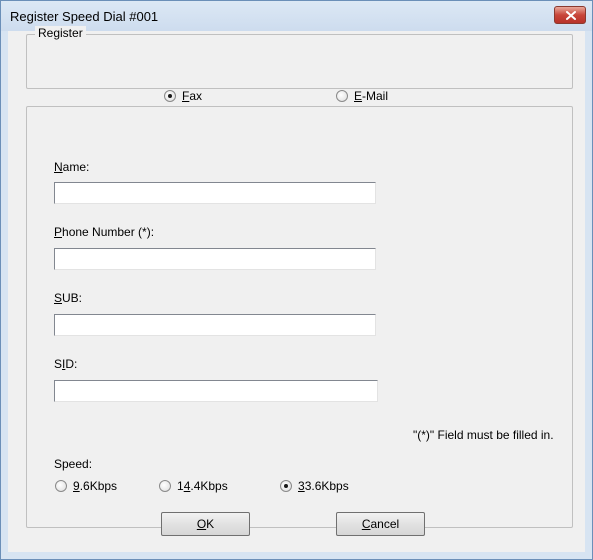  What do you see at coordinates (380, 524) in the screenshot?
I see `cancel-button: Cancel` at bounding box center [380, 524].